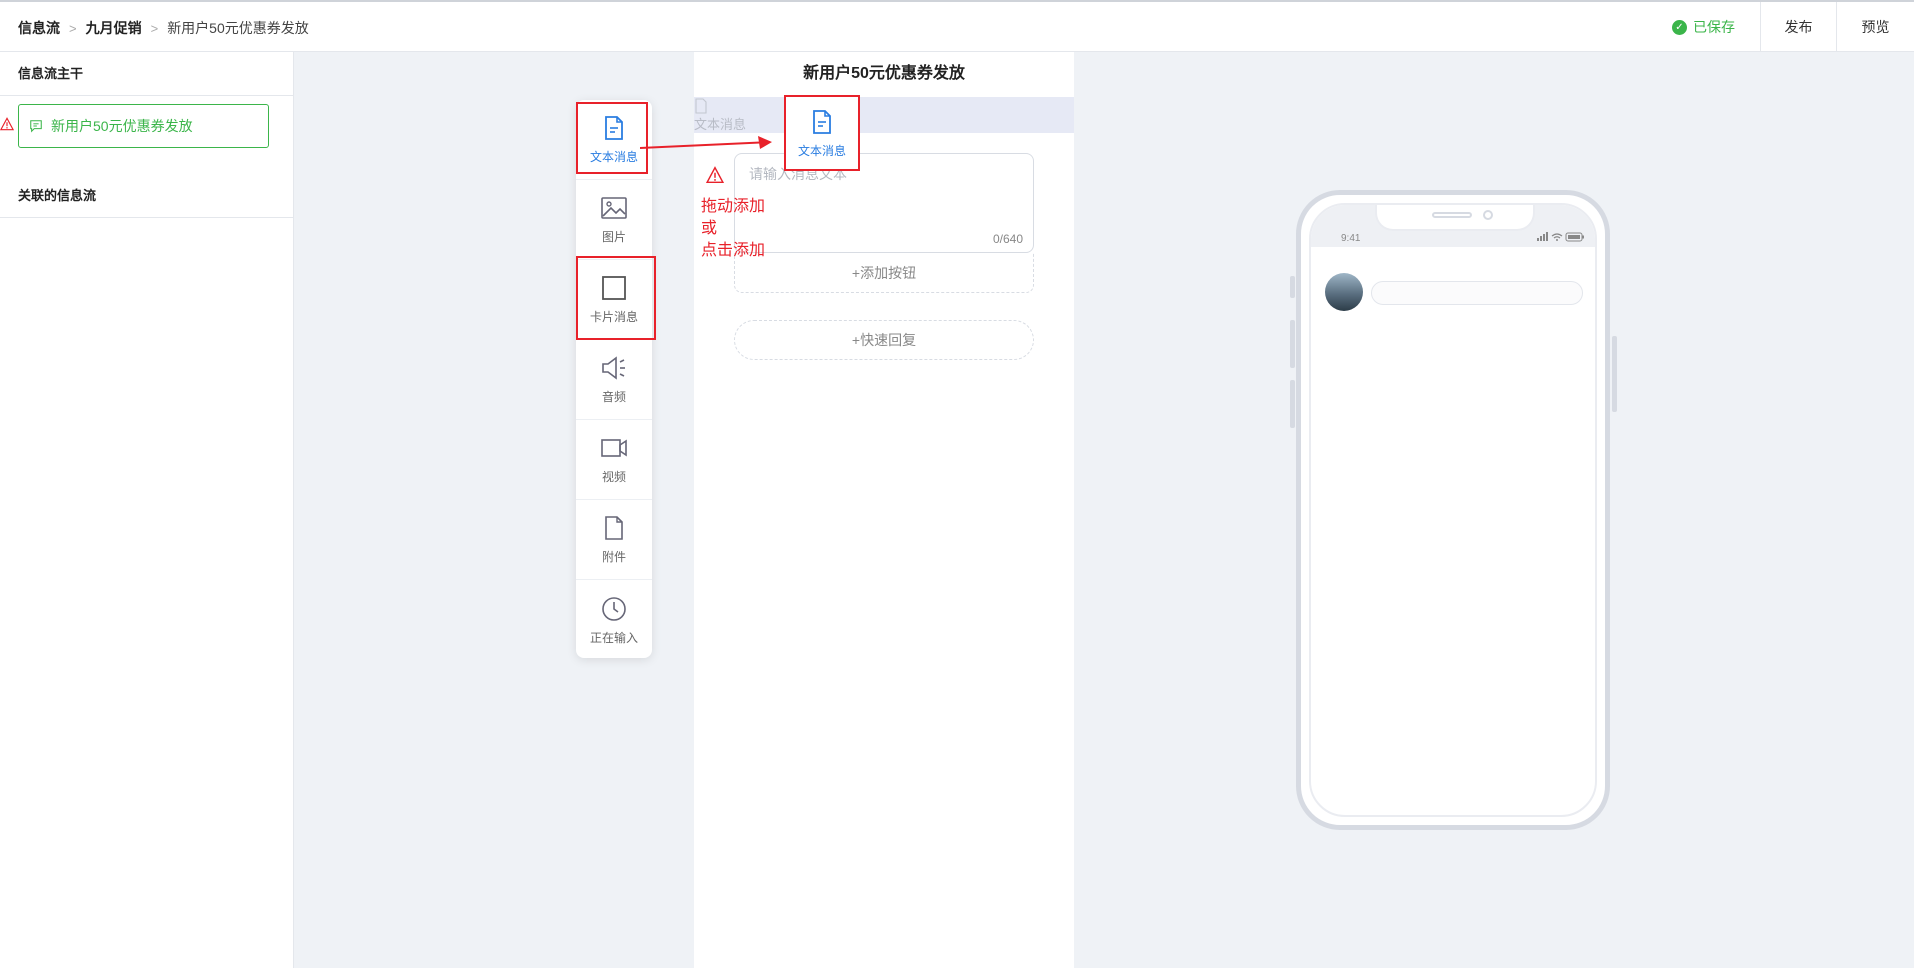 This screenshot has width=1914, height=968. I want to click on palette-item-attachment: 附件, so click(614, 540).